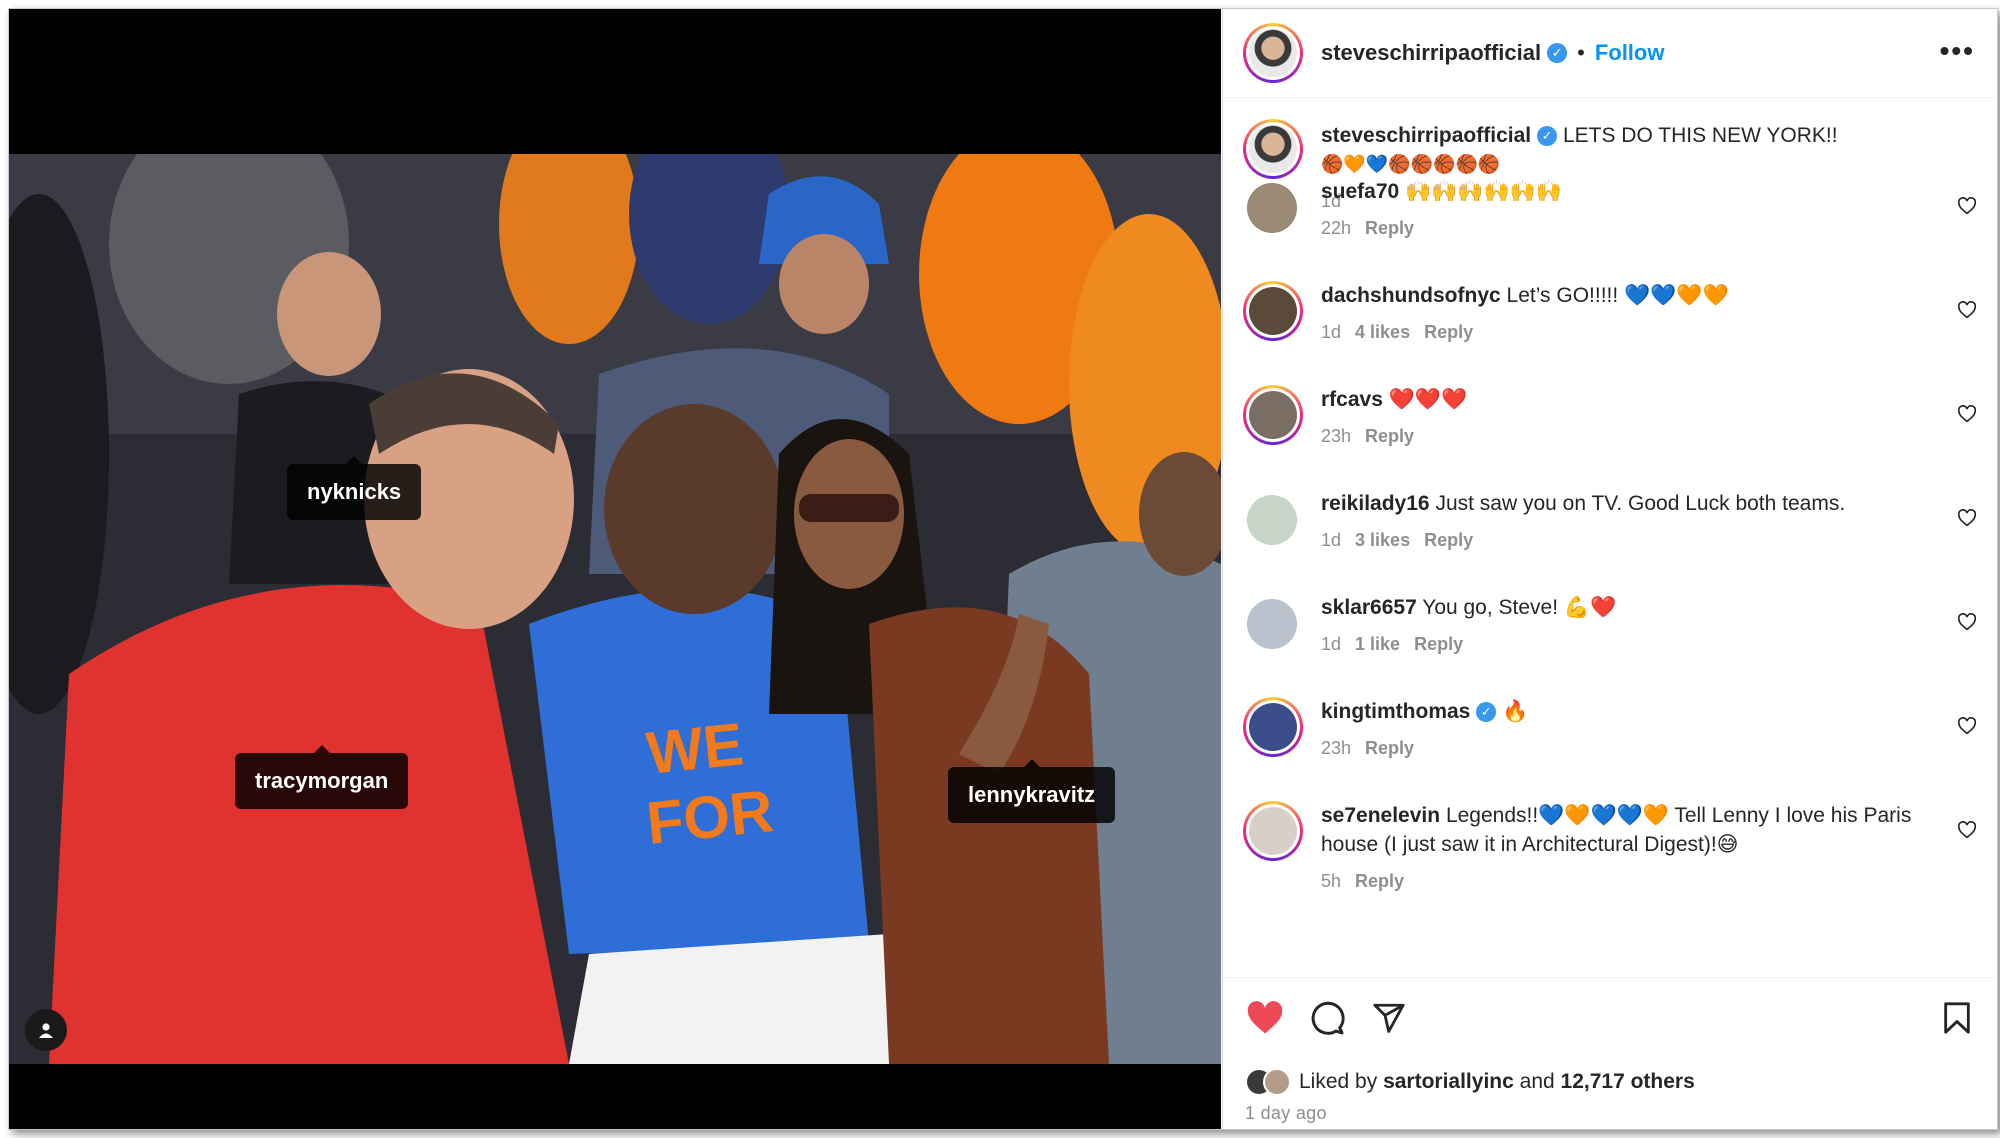 The height and width of the screenshot is (1138, 2000). What do you see at coordinates (1957, 51) in the screenshot?
I see `more-options-icon: •••` at bounding box center [1957, 51].